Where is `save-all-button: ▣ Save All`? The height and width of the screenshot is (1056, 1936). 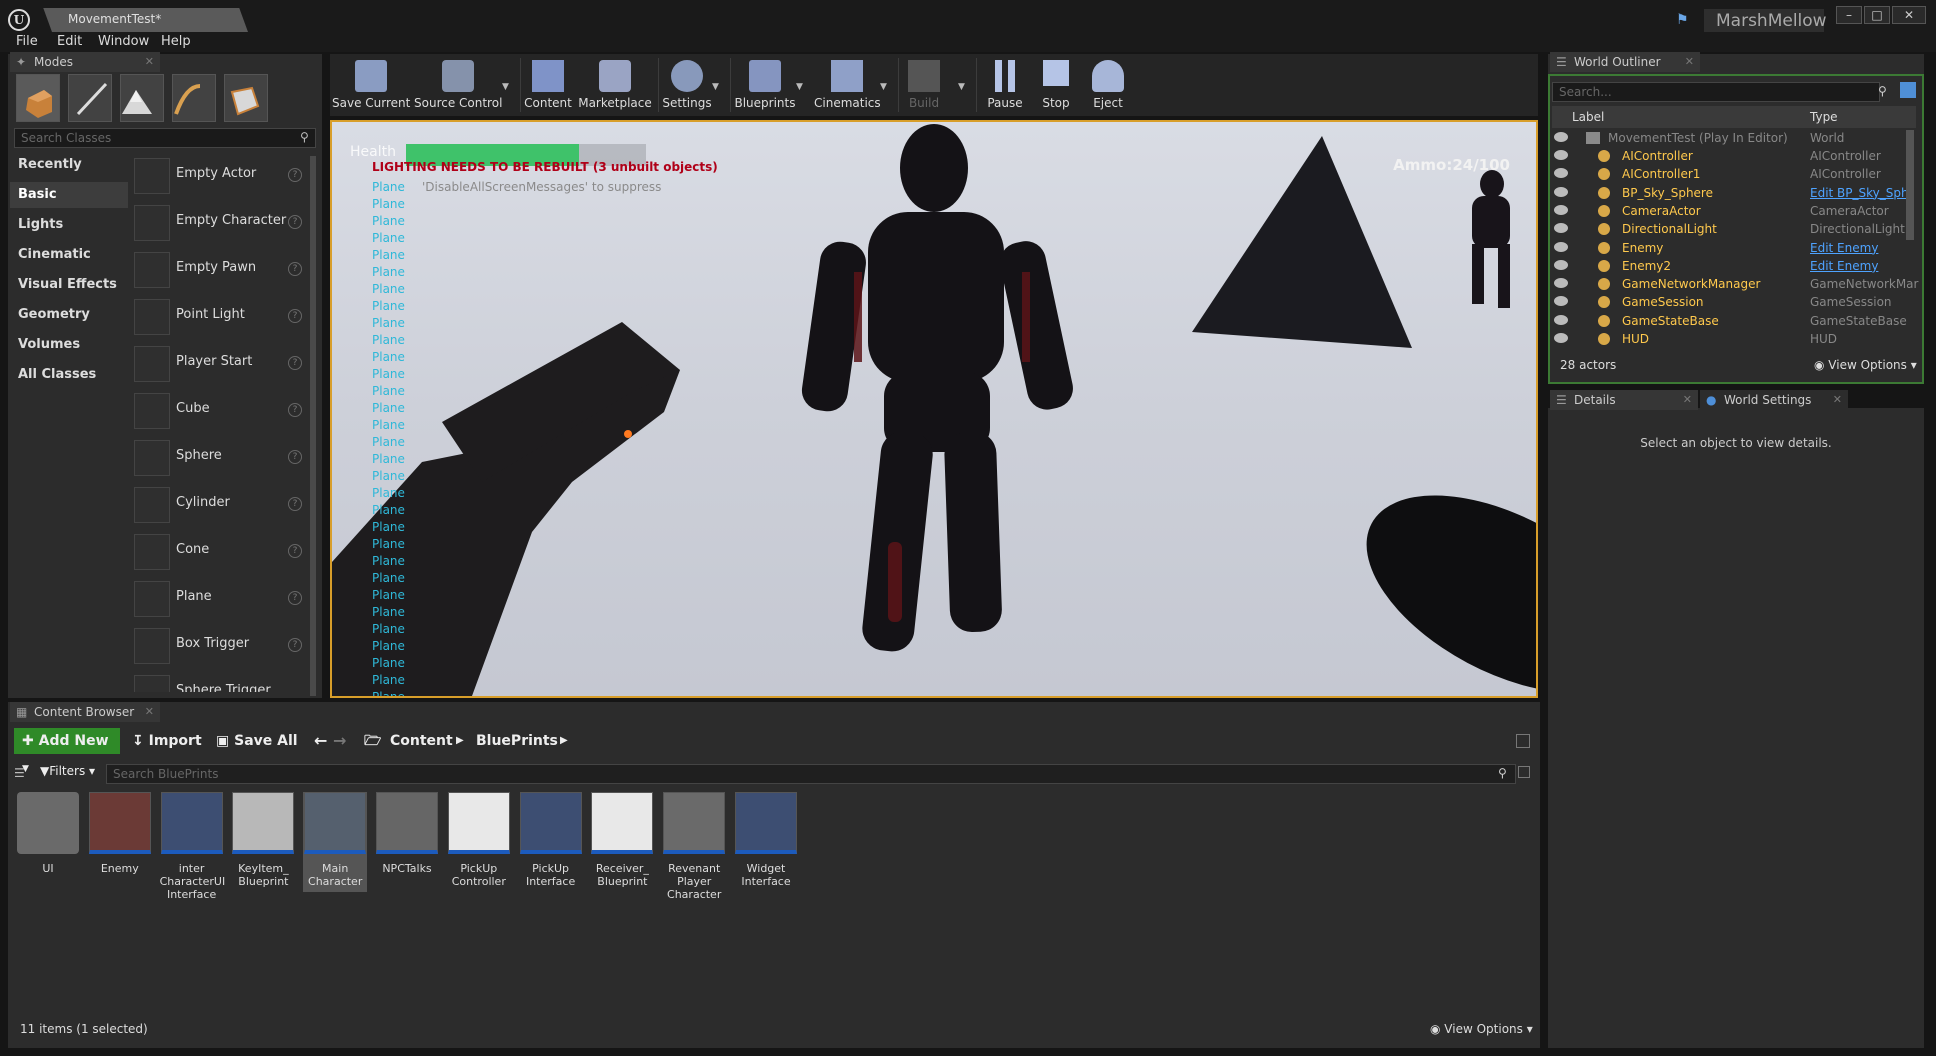
save-all-button: ▣ Save All is located at coordinates (257, 741).